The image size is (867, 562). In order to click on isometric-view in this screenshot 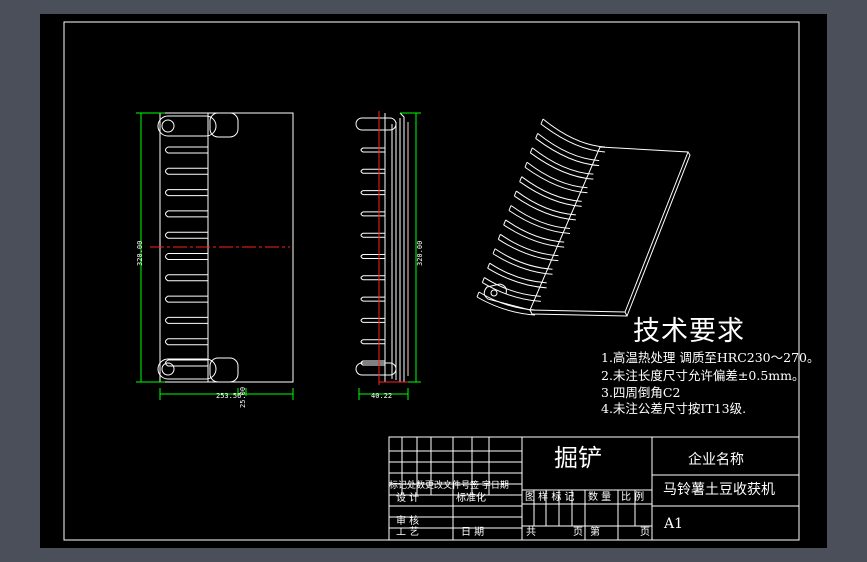, I will do `click(583, 217)`.